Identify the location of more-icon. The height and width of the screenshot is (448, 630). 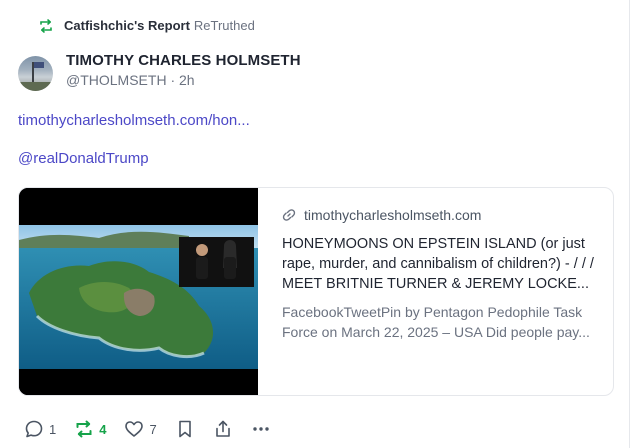
(261, 429).